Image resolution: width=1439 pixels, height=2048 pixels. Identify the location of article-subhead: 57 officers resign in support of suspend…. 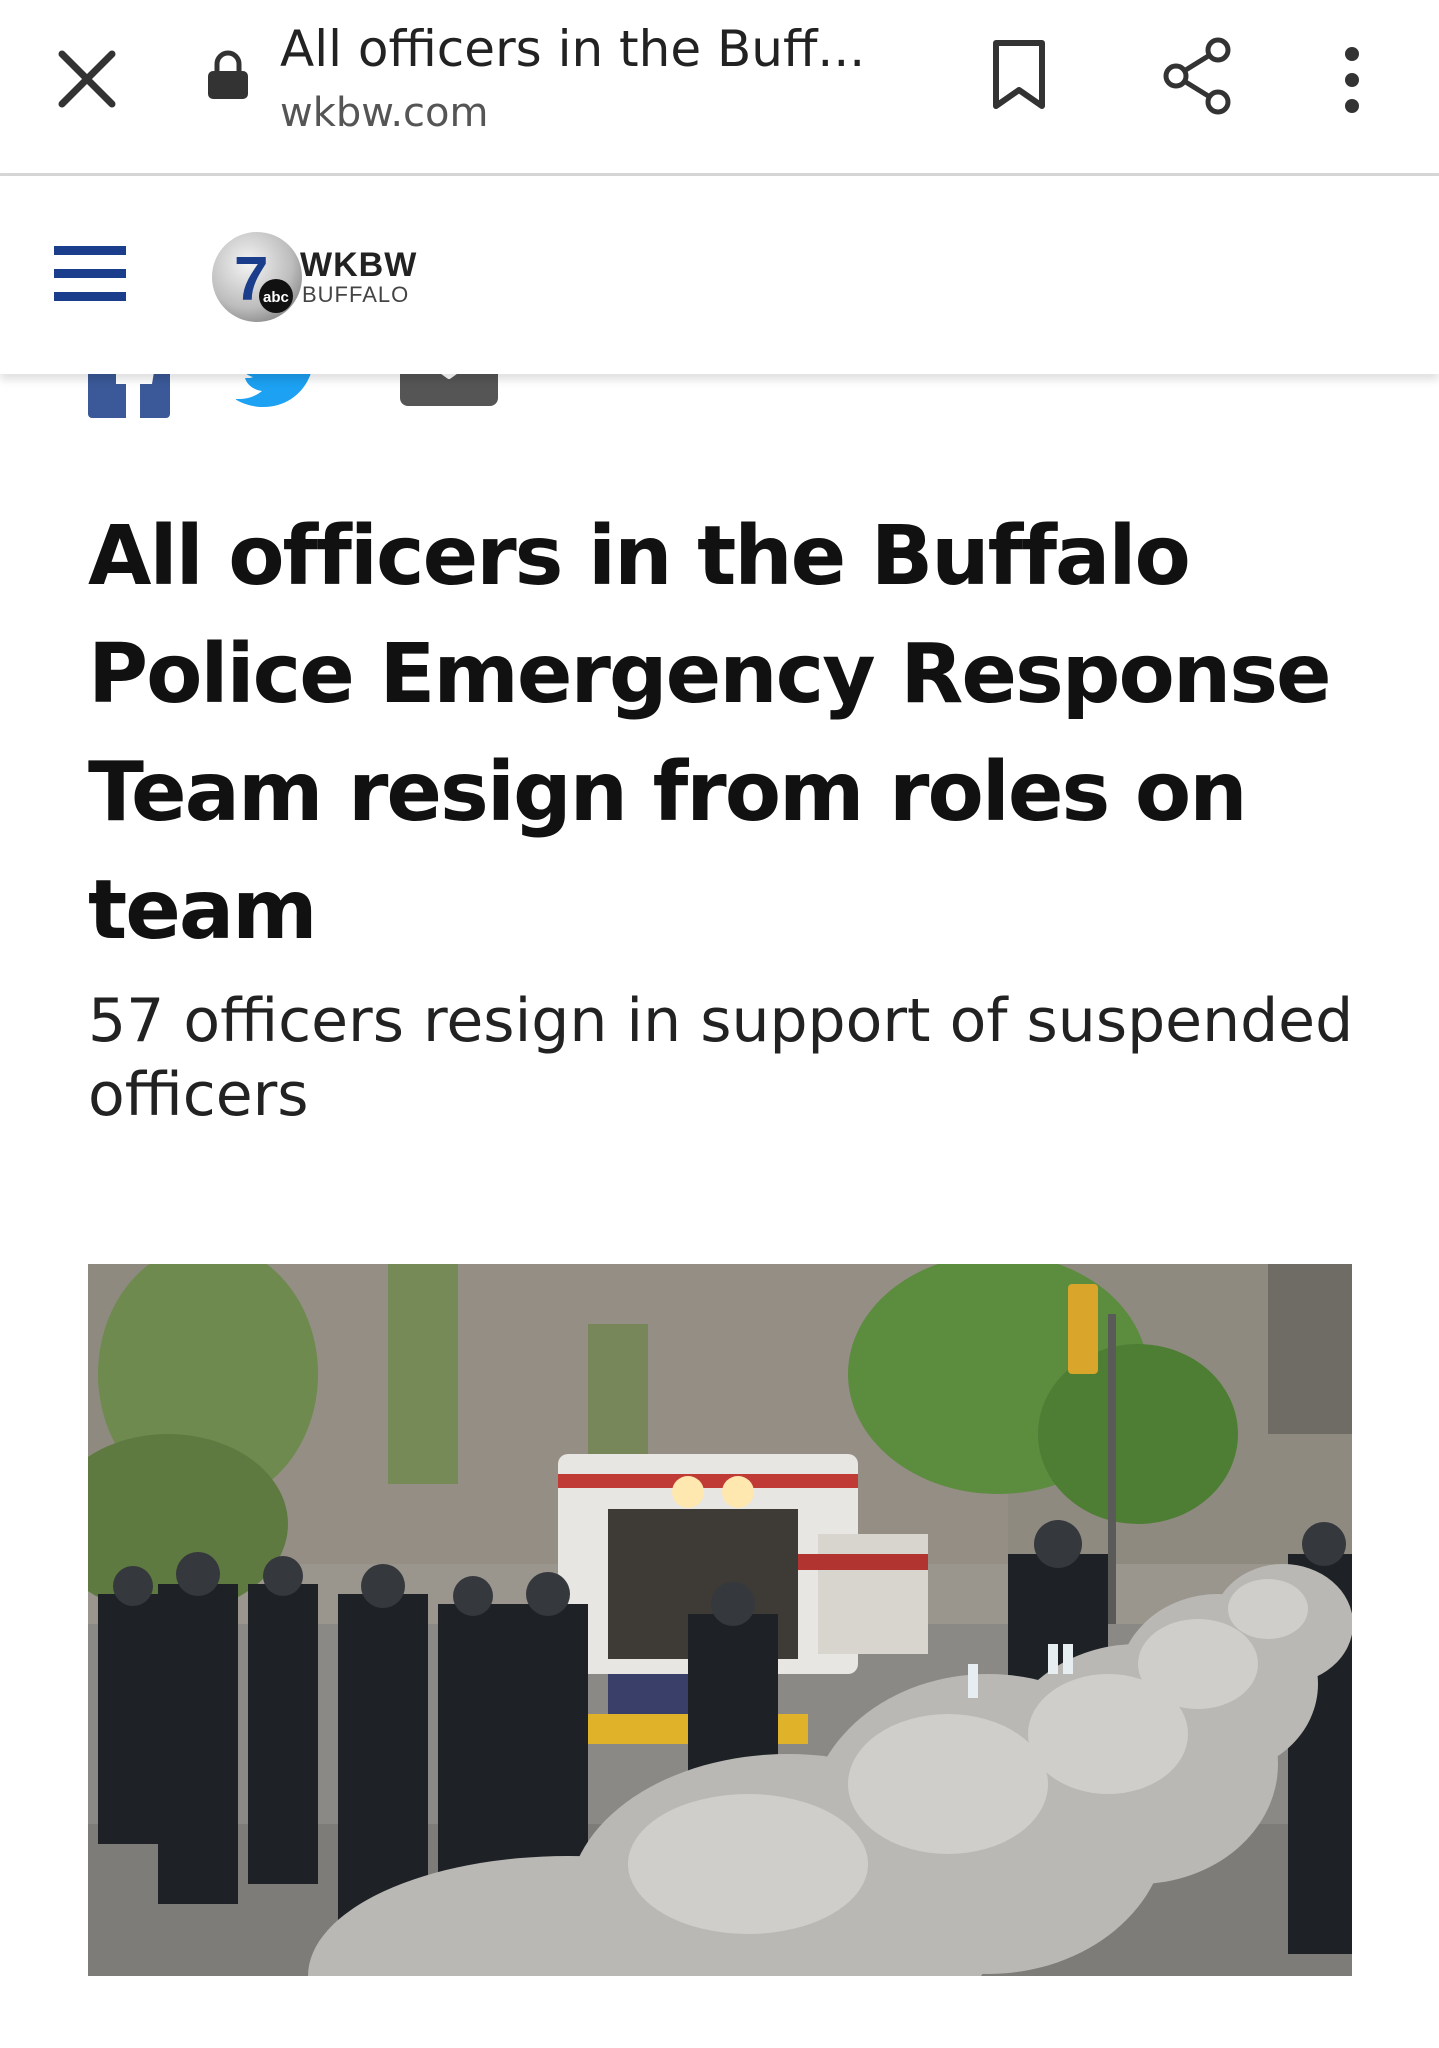
(721, 1058).